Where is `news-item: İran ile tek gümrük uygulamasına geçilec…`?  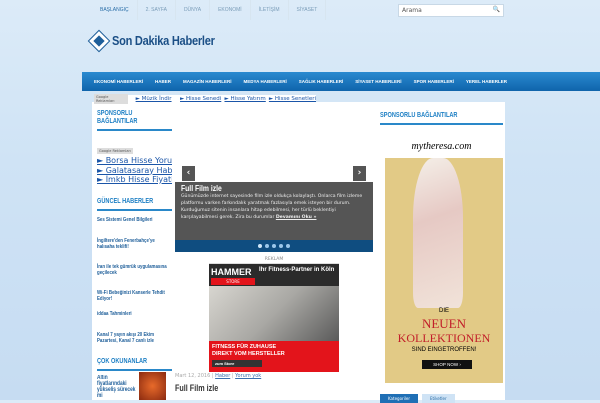 news-item: İran ile tek gümrük uygulamasına geçilec… is located at coordinates (135, 277).